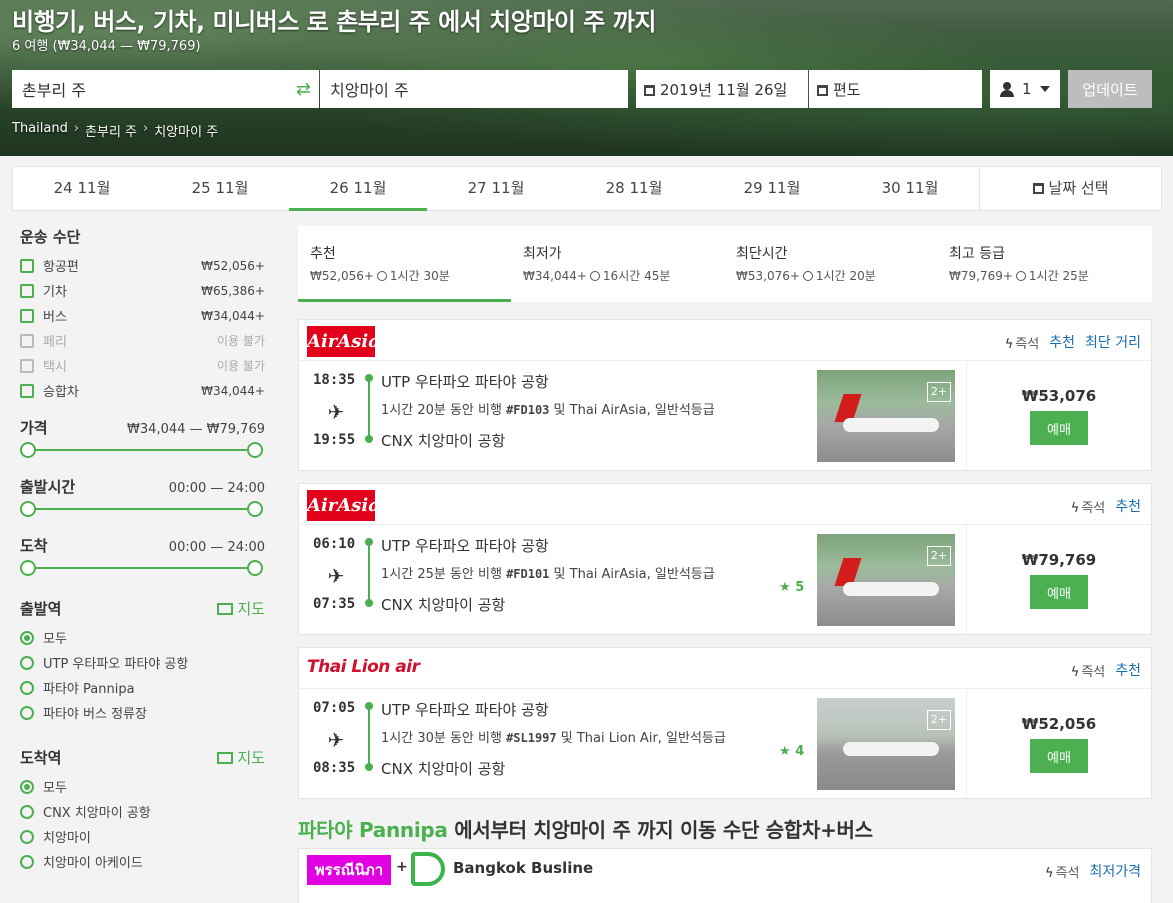 This screenshot has width=1173, height=903. What do you see at coordinates (216, 547) in the screenshot?
I see `arrive-range: 00:00 — 24:00` at bounding box center [216, 547].